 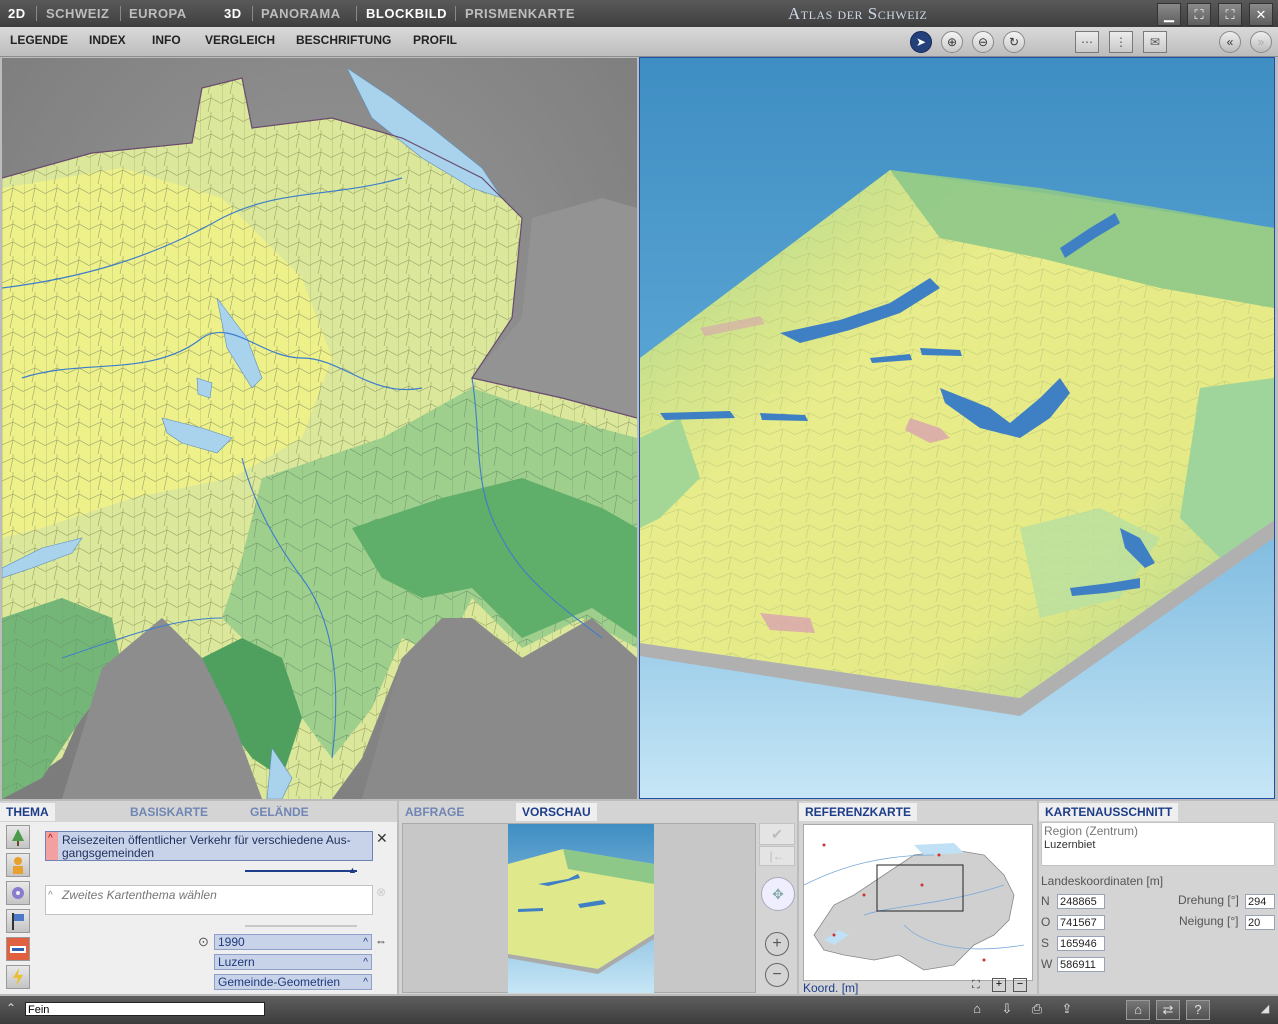 I want to click on minimize-icon: ▁, so click(x=1169, y=14).